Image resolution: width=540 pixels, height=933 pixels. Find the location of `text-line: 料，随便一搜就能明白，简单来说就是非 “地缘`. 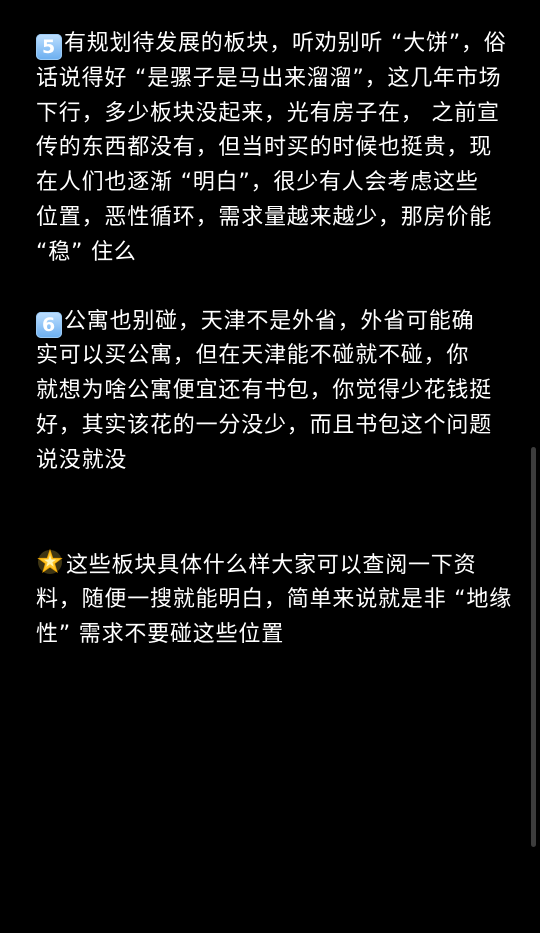

text-line: 料，随便一搜就能明白，简单来说就是非 “地缘 is located at coordinates (274, 600).